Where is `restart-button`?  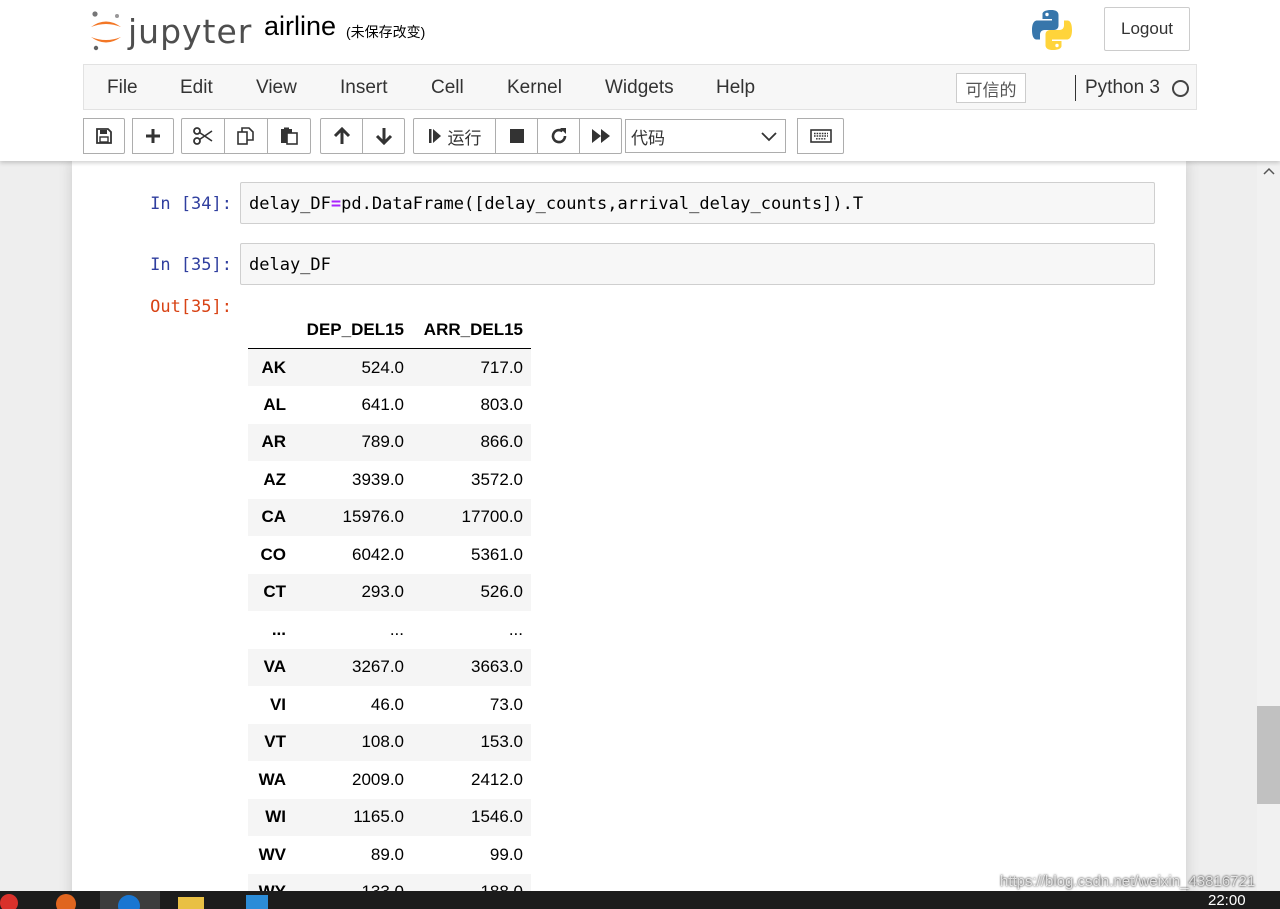
restart-button is located at coordinates (558, 136).